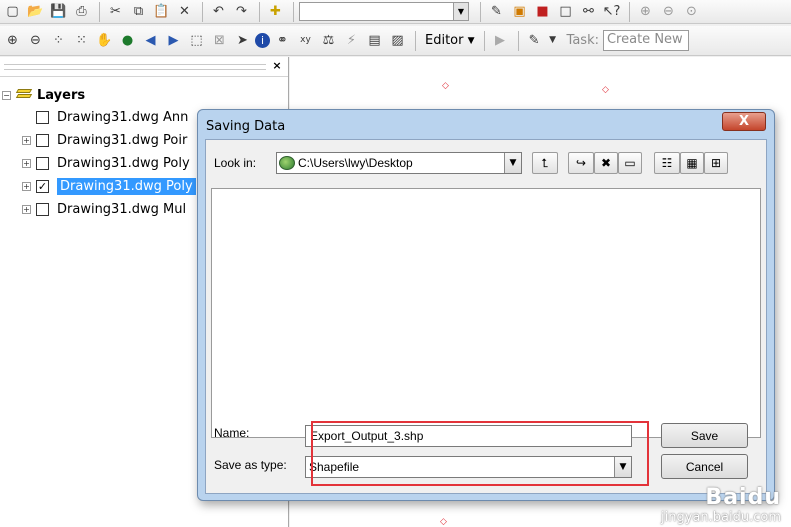  I want to click on go-to-xy-icon: xy, so click(305, 40).